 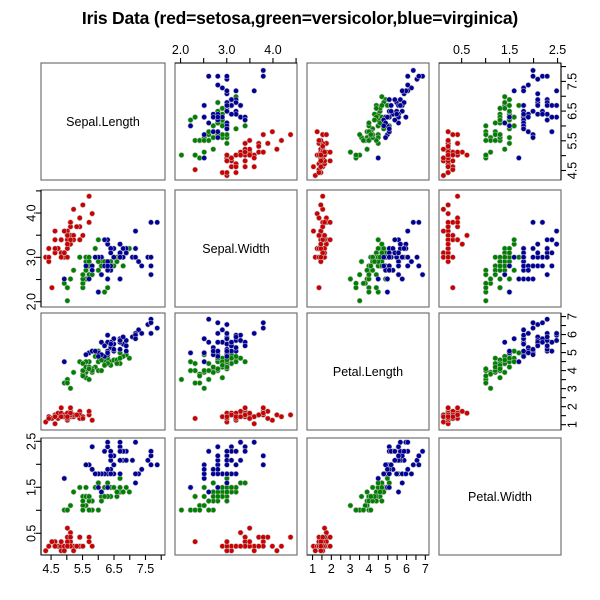 I want to click on axis-right-petal-length: 1 2 3 4 5 6 7, so click(x=570, y=371).